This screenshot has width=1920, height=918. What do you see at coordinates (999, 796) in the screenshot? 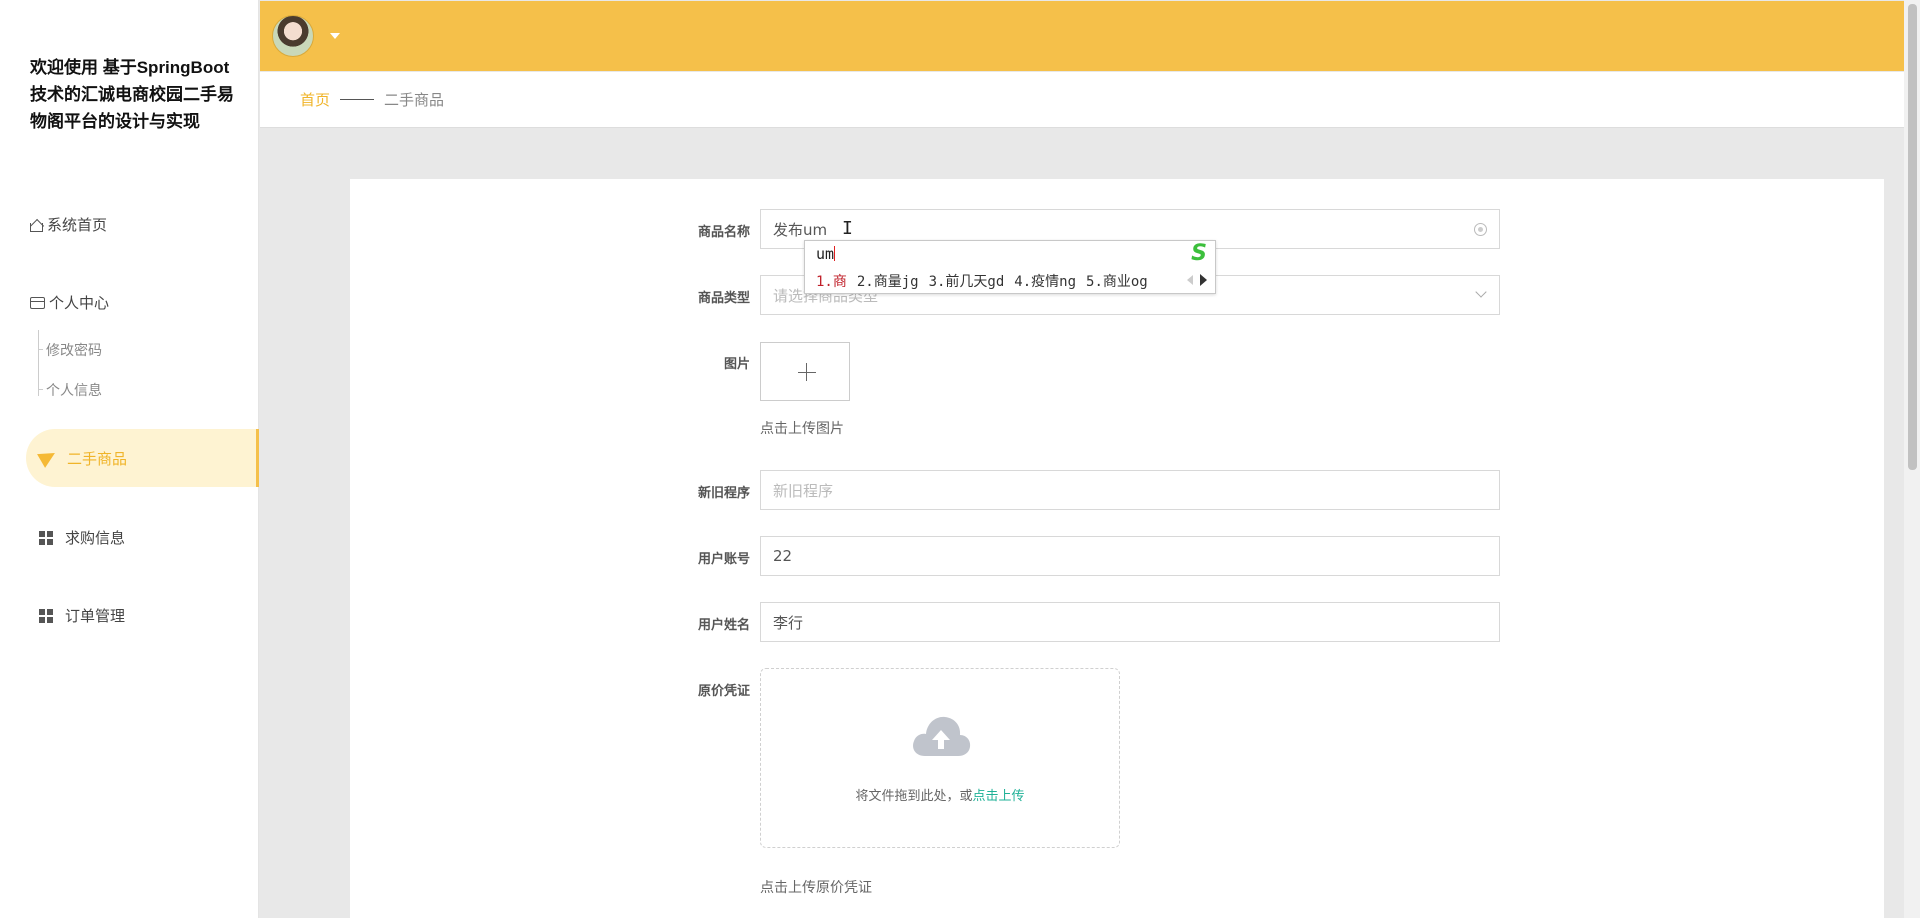
I see `click-upload-link: 点击上传` at bounding box center [999, 796].